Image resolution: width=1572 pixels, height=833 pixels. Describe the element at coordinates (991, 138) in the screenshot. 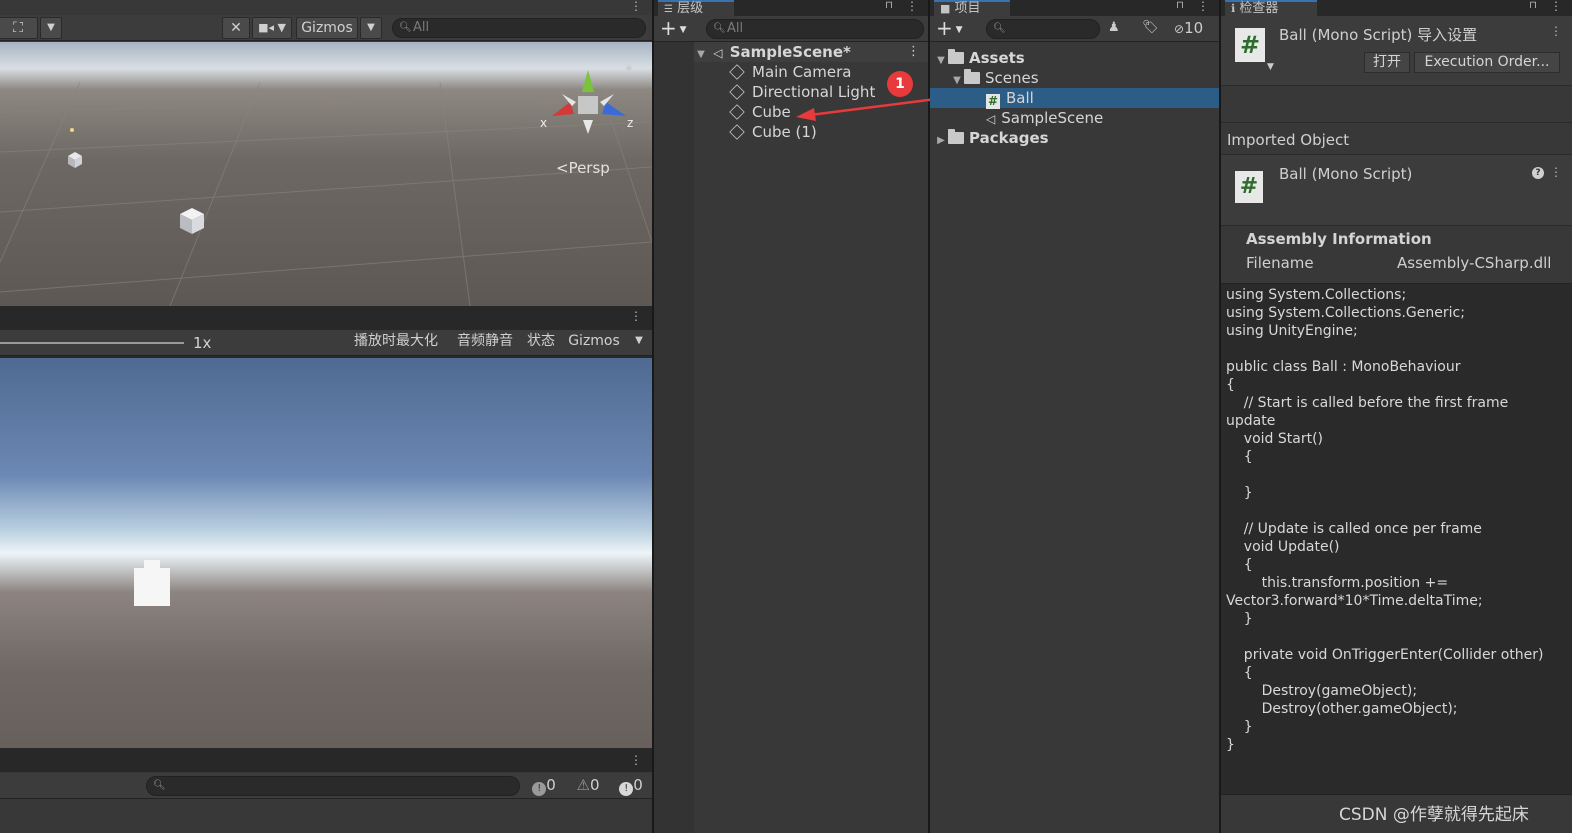

I see `project-item-packages: ▶ Packages` at that location.